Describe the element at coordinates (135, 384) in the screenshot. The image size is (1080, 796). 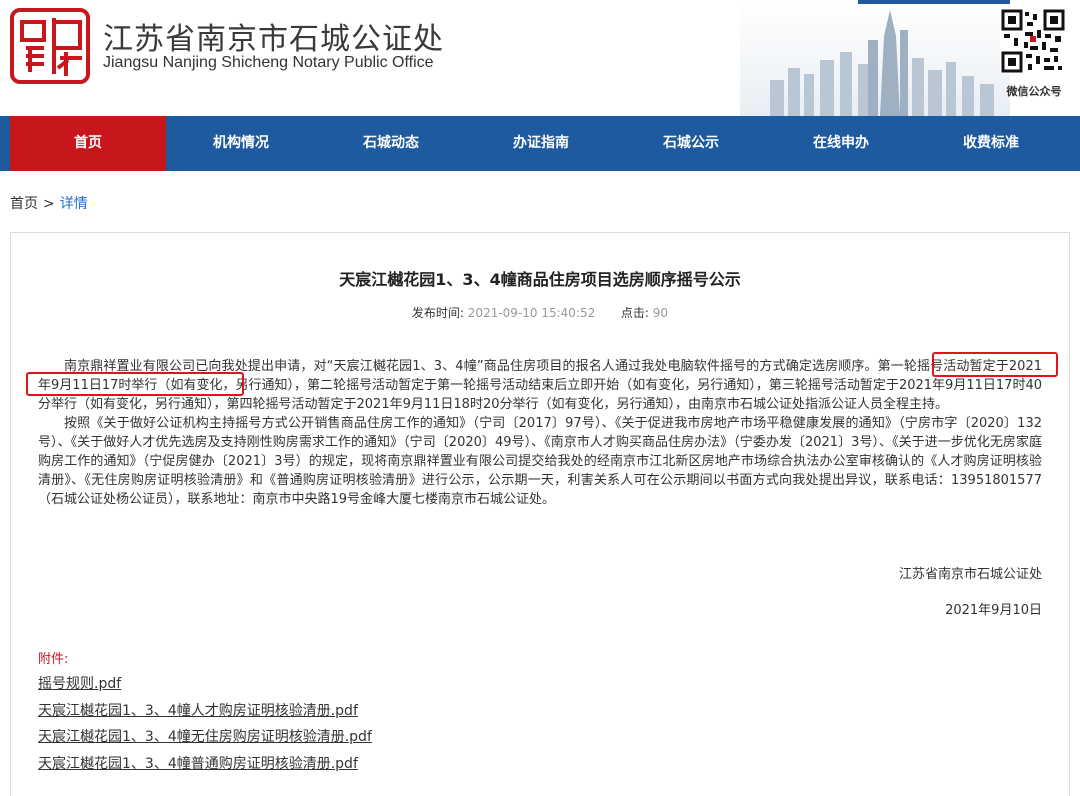
I see `highlight-box-first-round-date` at that location.